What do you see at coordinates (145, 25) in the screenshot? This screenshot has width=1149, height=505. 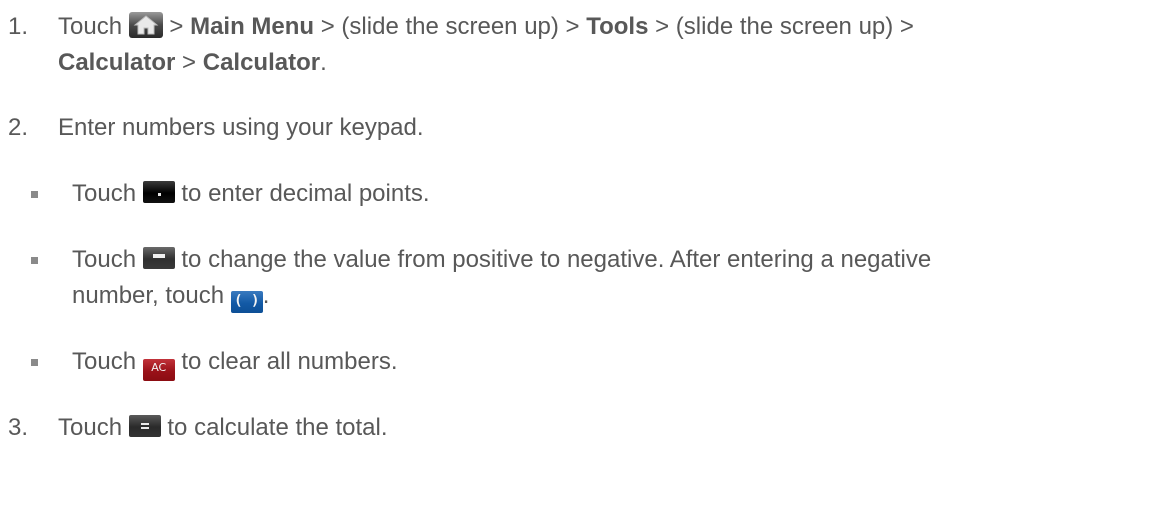 I see `home-icon` at bounding box center [145, 25].